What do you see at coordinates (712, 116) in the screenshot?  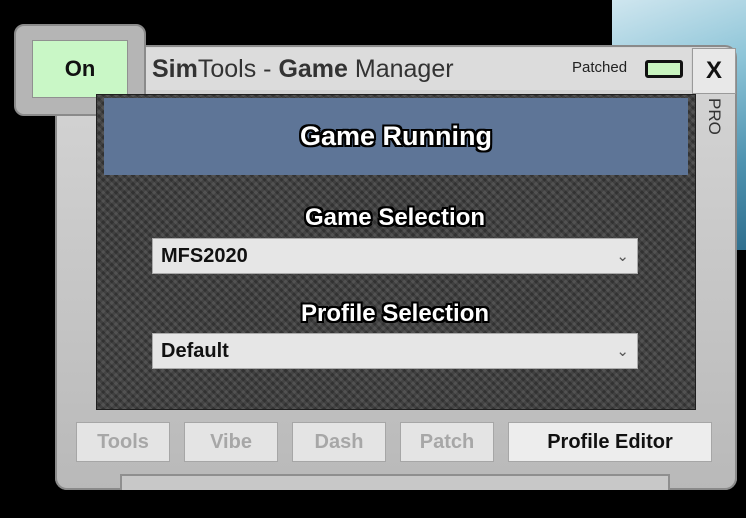 I see `pro-tab: PRO` at bounding box center [712, 116].